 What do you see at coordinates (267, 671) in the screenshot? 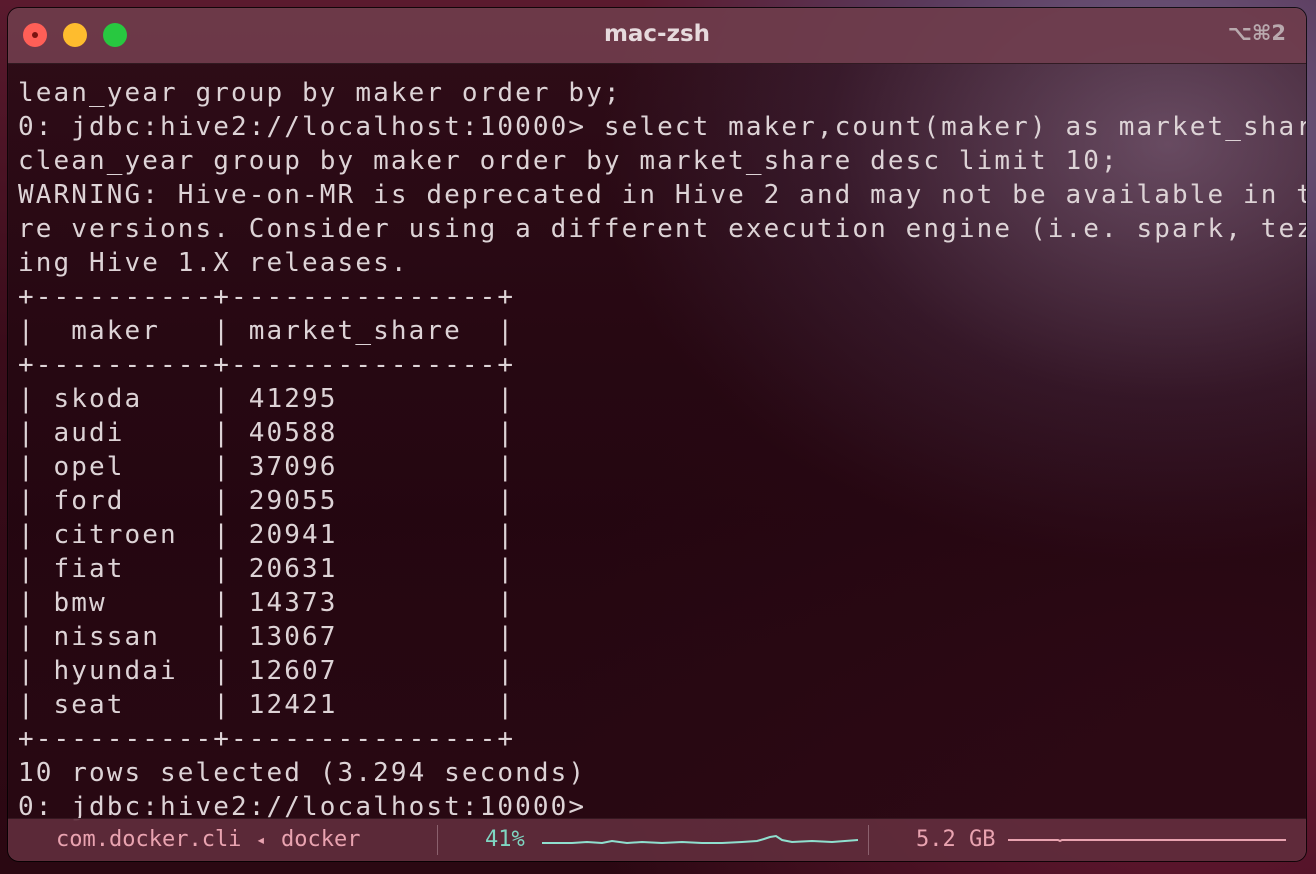
I see `table-row: | hyundai | 12607 |` at bounding box center [267, 671].